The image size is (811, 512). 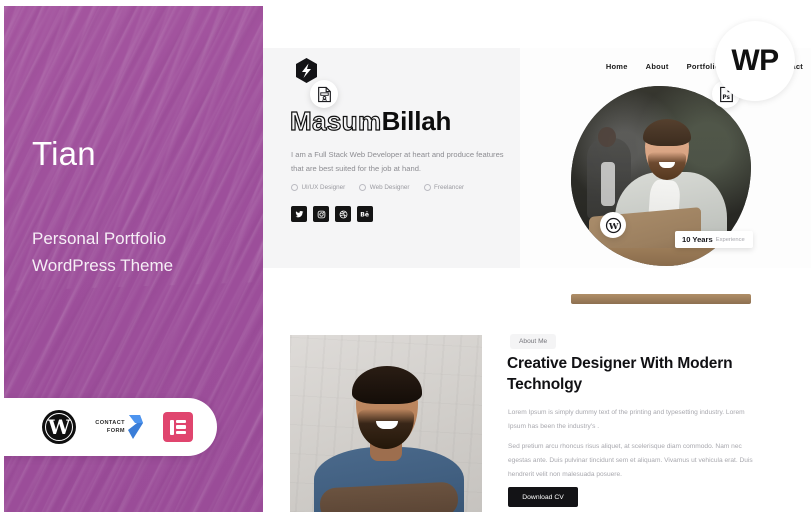 I want to click on role-chip-label: UI/UX Designer, so click(x=323, y=187).